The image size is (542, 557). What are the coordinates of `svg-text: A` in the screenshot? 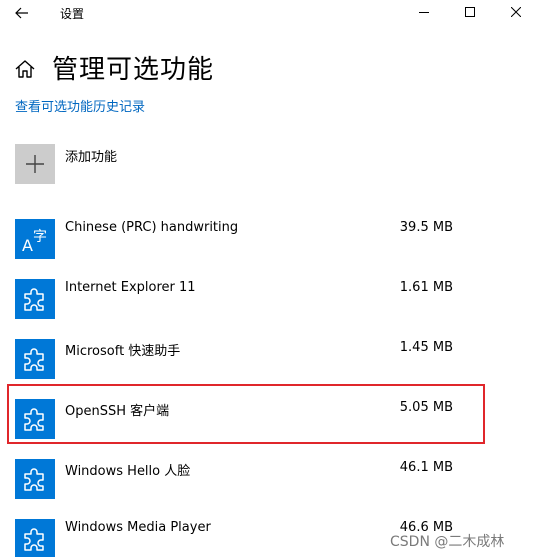 It's located at (27, 245).